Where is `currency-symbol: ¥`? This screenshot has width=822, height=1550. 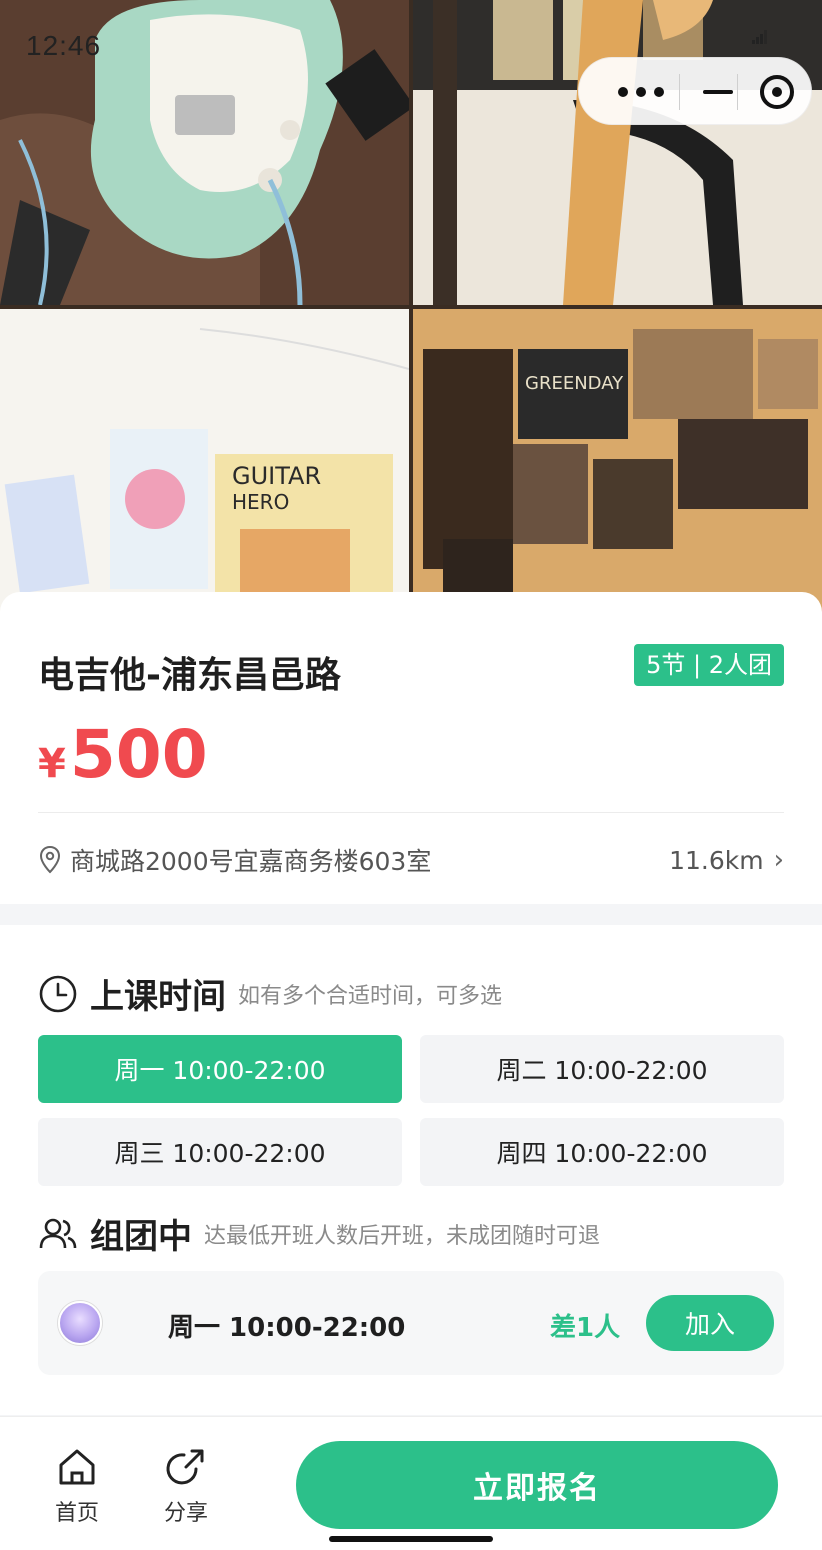 currency-symbol: ¥ is located at coordinates (52, 764).